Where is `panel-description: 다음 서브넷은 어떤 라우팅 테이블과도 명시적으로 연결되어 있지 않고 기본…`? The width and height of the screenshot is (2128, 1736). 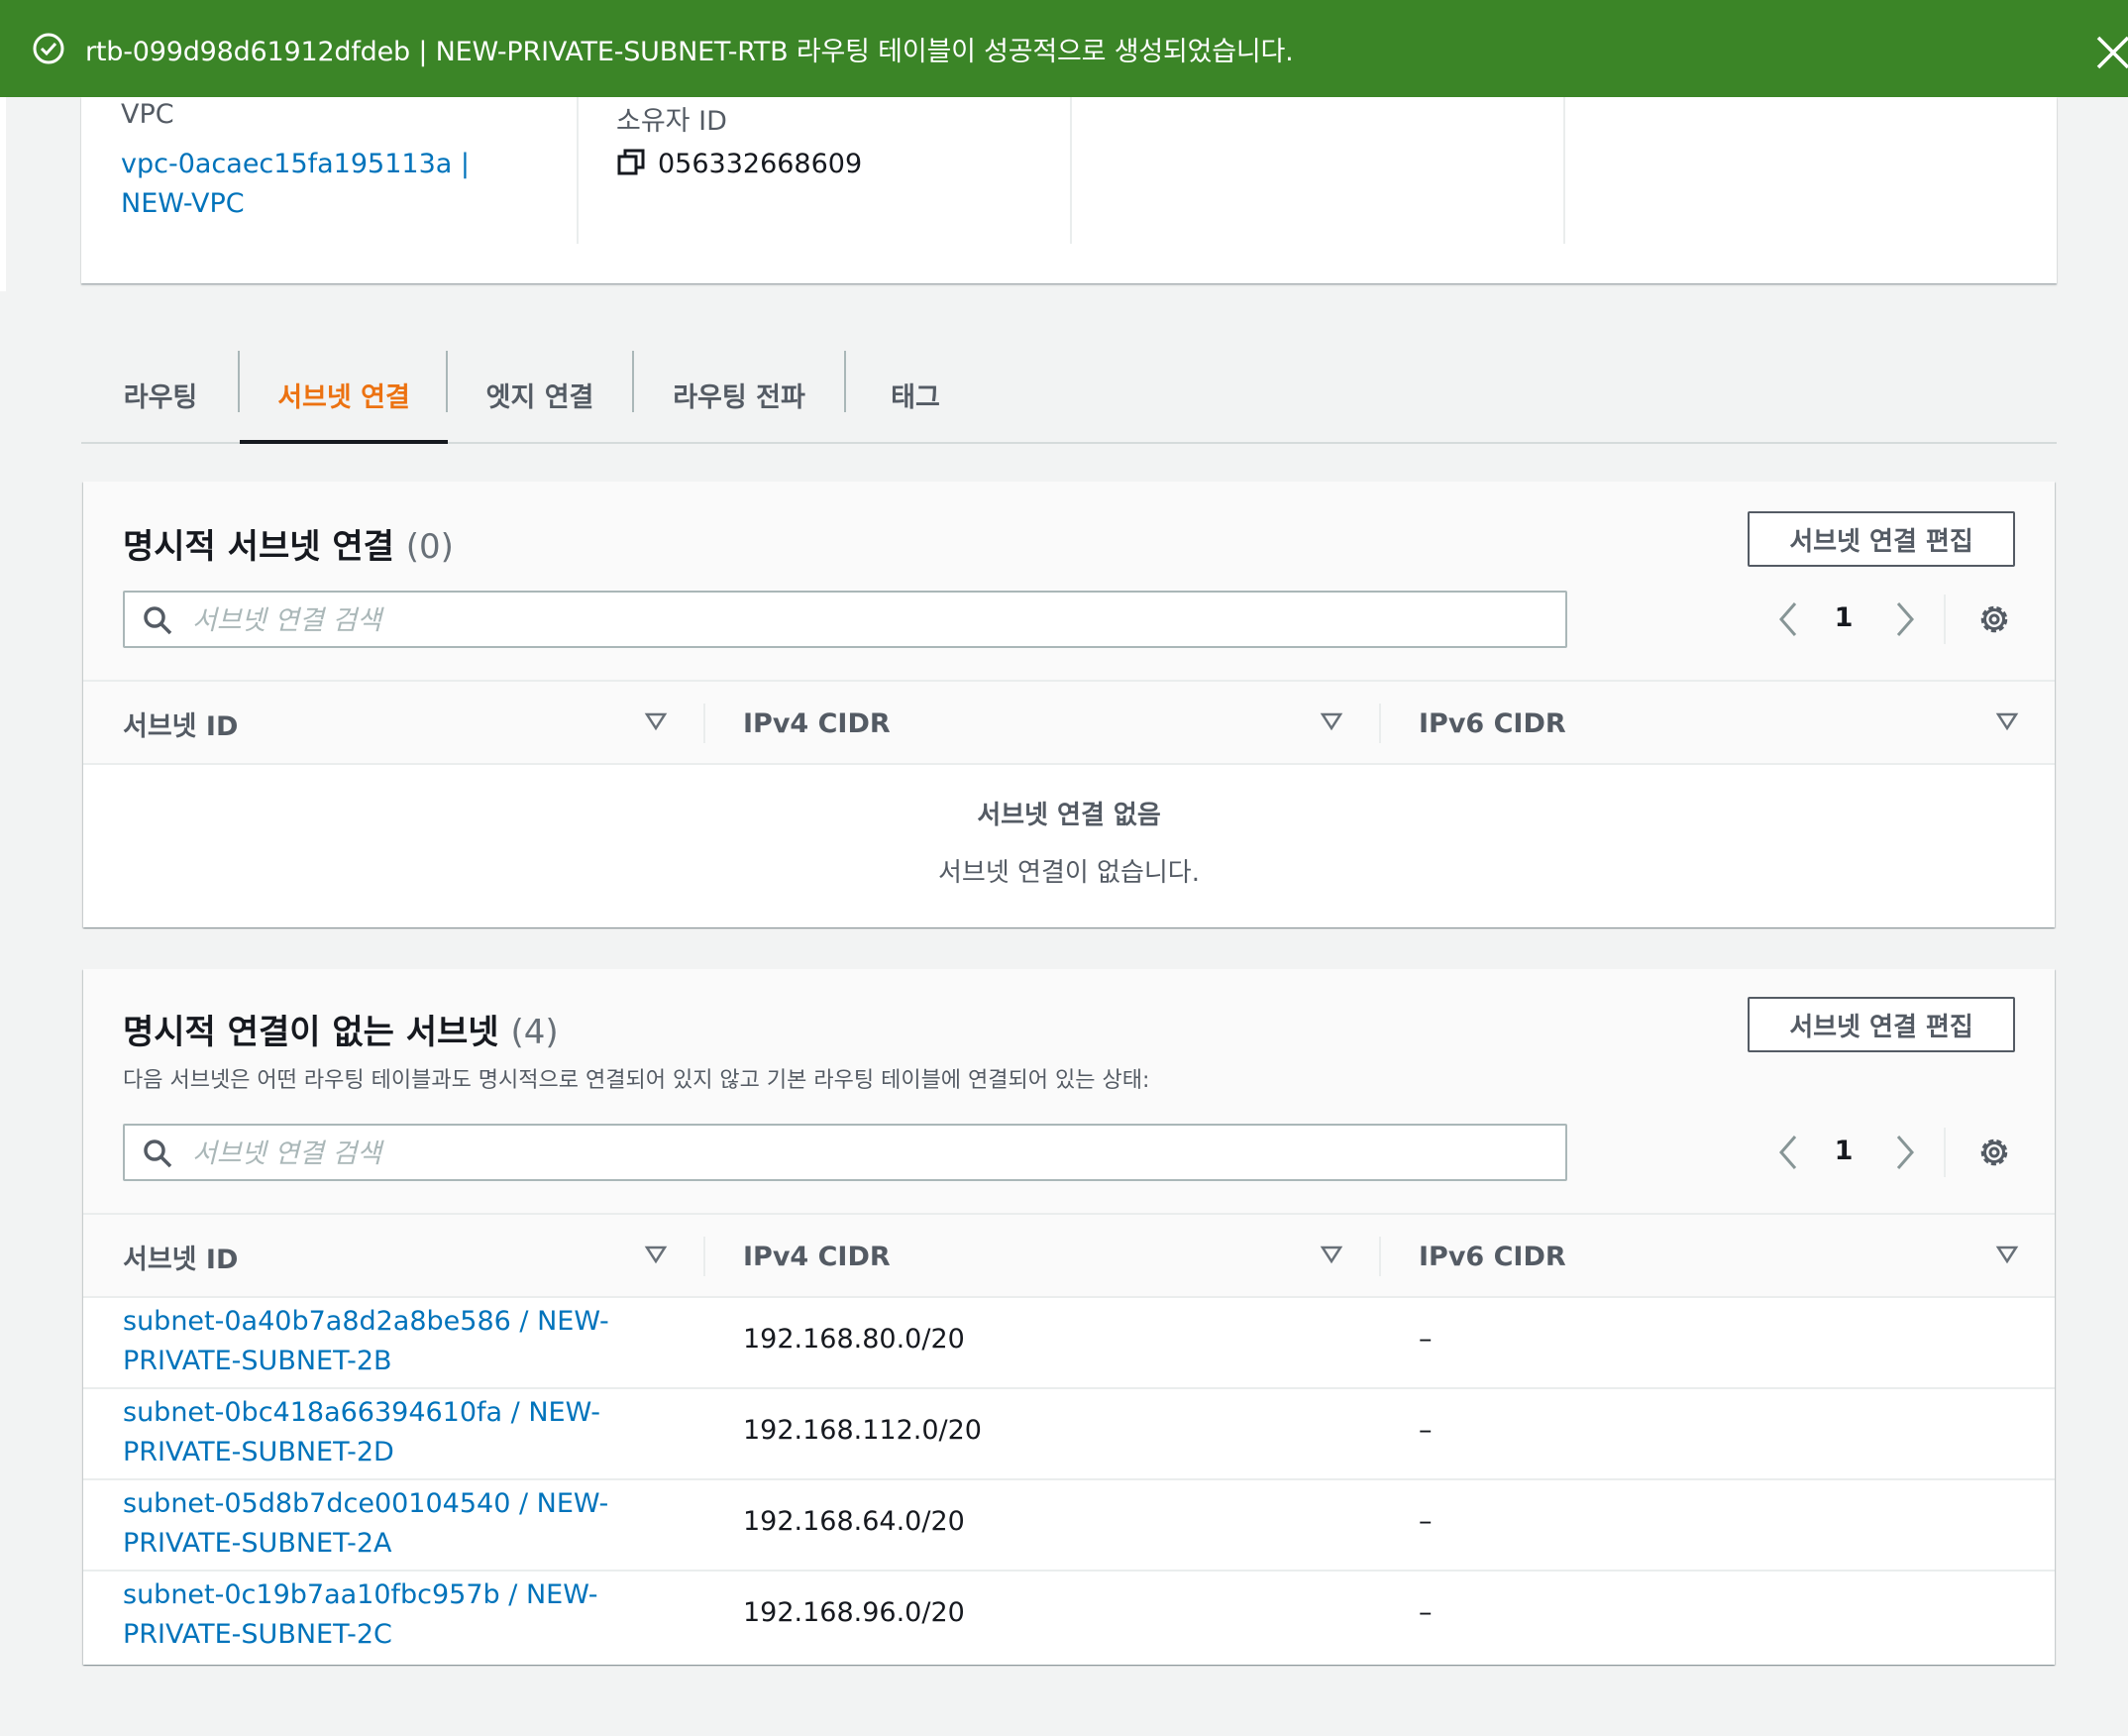 panel-description: 다음 서브넷은 어떤 라우팅 테이블과도 명시적으로 연결되어 있지 않고 기본… is located at coordinates (636, 1080).